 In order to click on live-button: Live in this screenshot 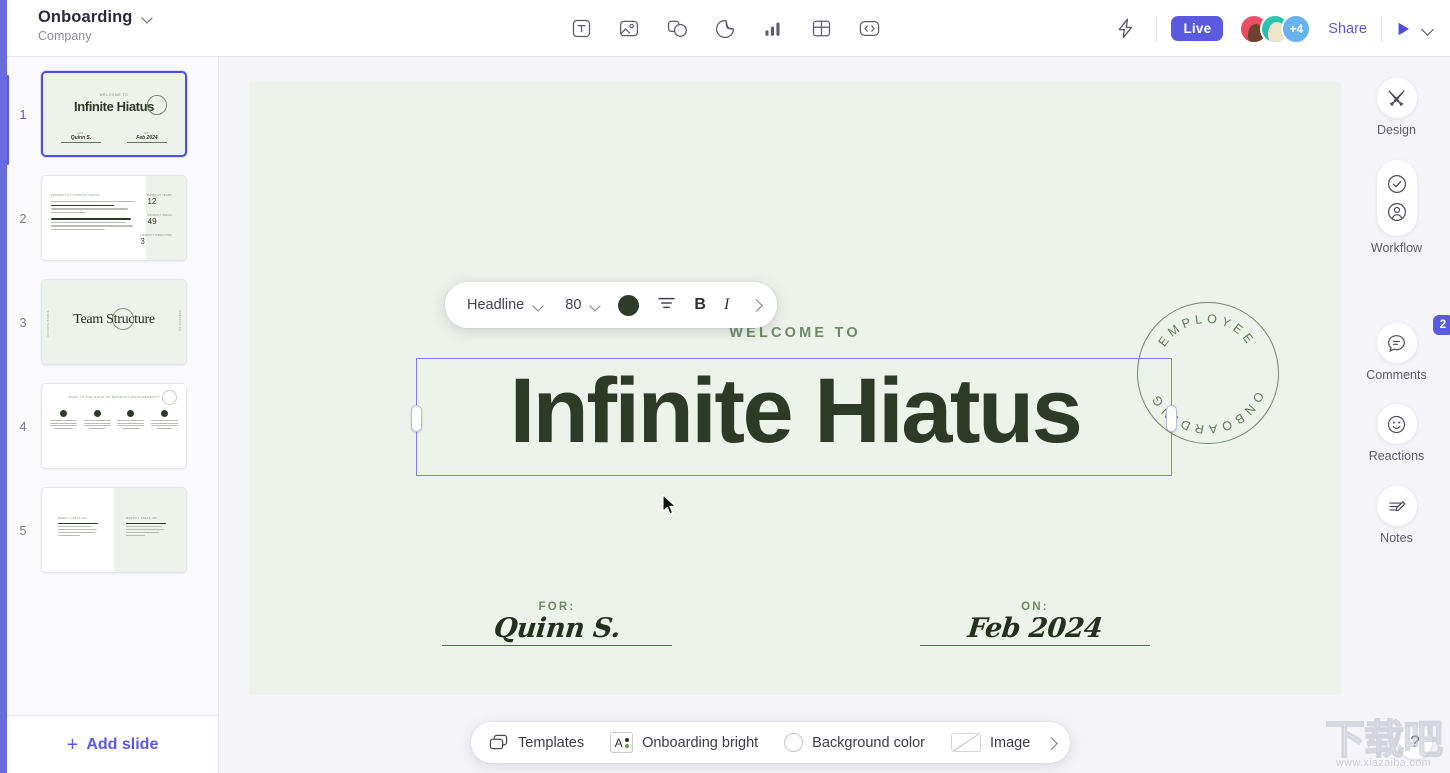, I will do `click(1197, 28)`.